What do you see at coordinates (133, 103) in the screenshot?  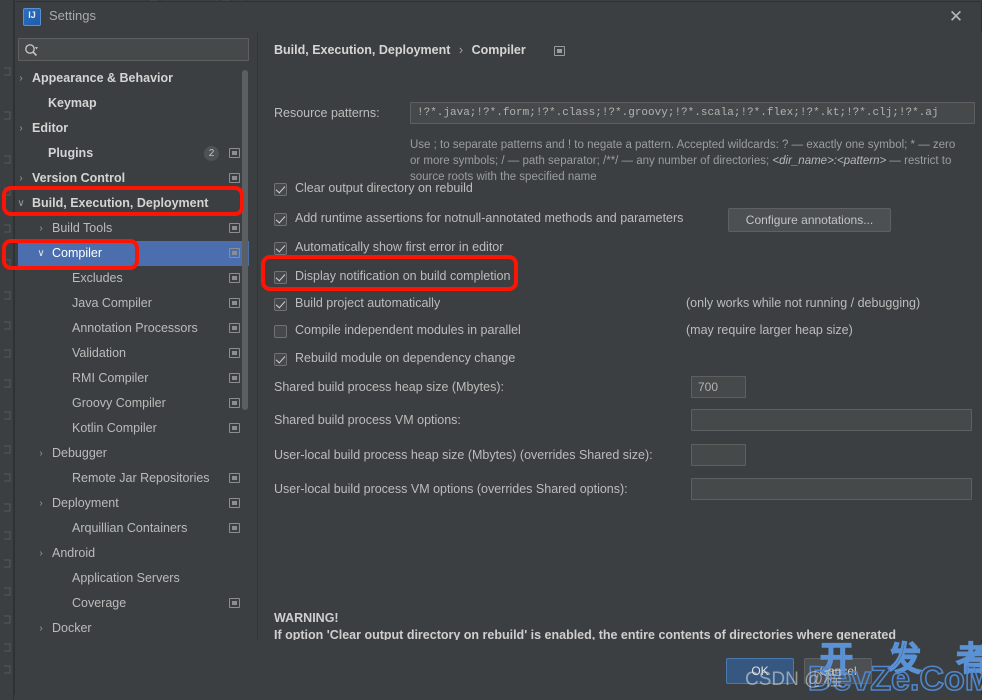 I see `sidebar-item-keymap: Keymap` at bounding box center [133, 103].